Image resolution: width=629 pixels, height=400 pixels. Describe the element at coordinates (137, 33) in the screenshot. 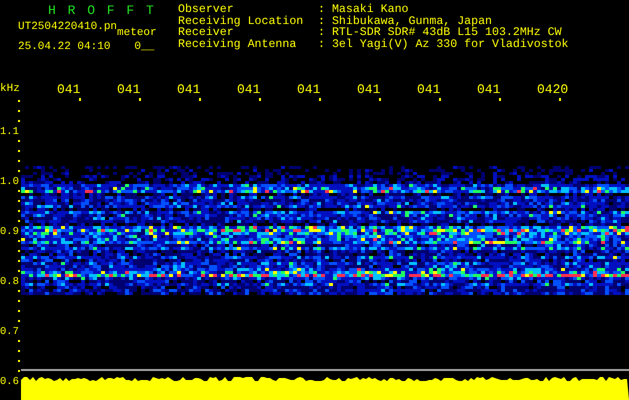

I see `mode-label: meteor` at that location.